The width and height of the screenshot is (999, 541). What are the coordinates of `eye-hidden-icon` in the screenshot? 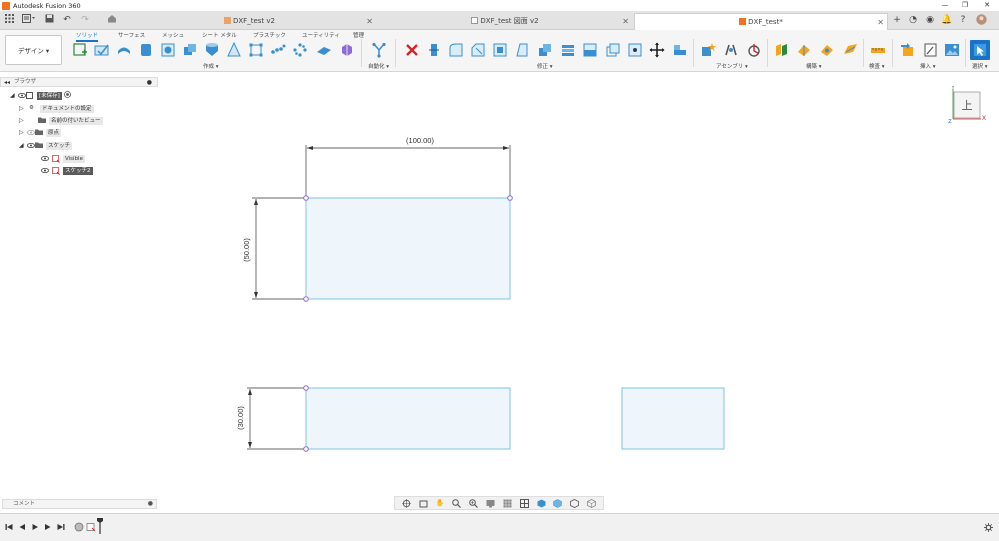 It's located at (30, 132).